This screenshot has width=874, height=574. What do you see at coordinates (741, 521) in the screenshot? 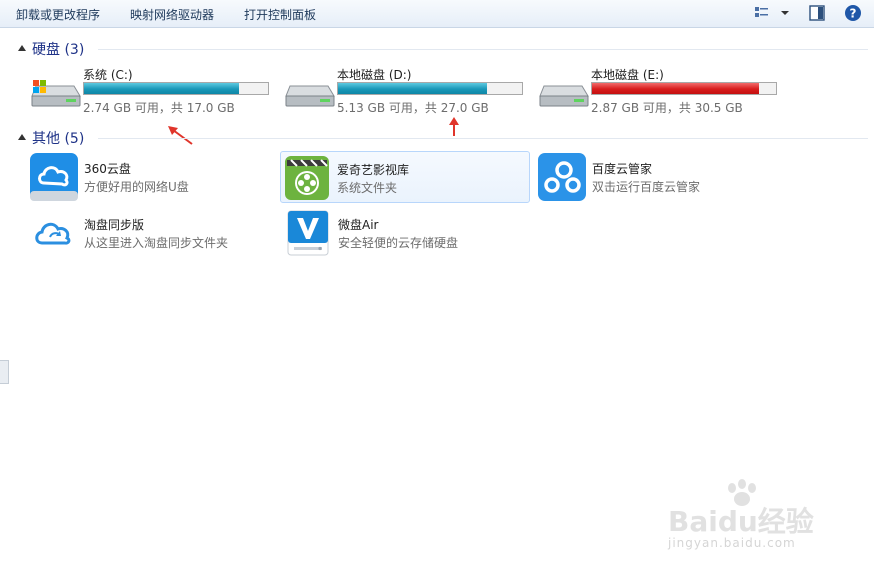
I see `watermark-logo-text: Baidu经验` at bounding box center [741, 521].